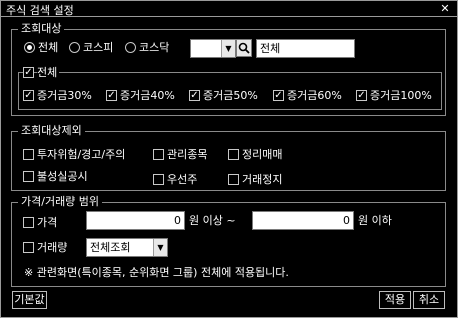 This screenshot has height=318, width=458. I want to click on default-button: 기본값, so click(29, 300).